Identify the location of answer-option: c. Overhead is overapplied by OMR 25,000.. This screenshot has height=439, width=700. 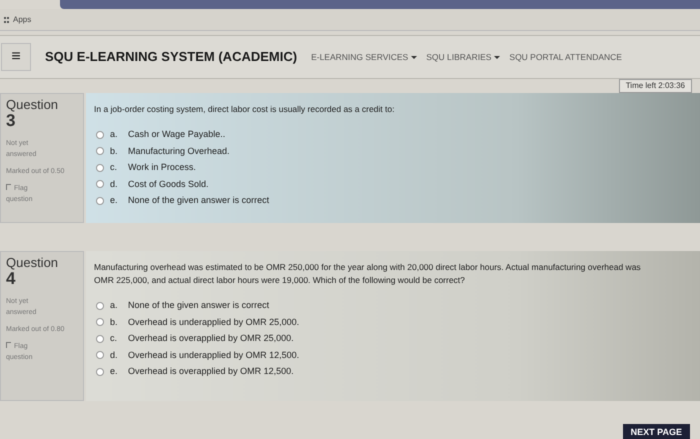
(394, 339).